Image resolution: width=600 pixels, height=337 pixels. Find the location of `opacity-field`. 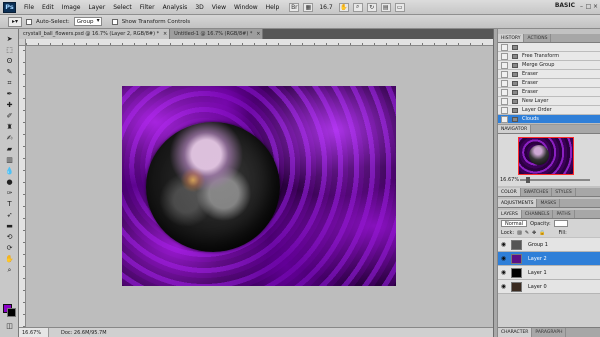

opacity-field is located at coordinates (560, 223).